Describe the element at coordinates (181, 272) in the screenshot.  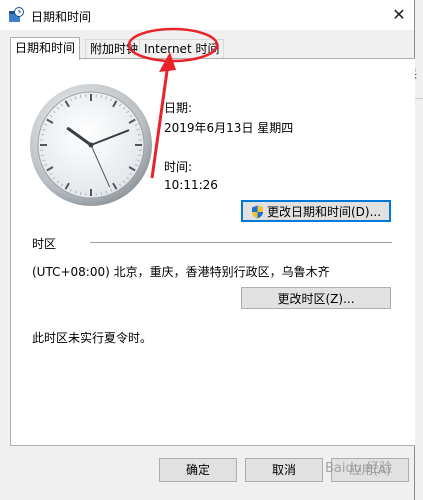
I see `timezone-value: (UTC+08:00) 北京，重庆，香港特别行政区，乌鲁木齐` at that location.